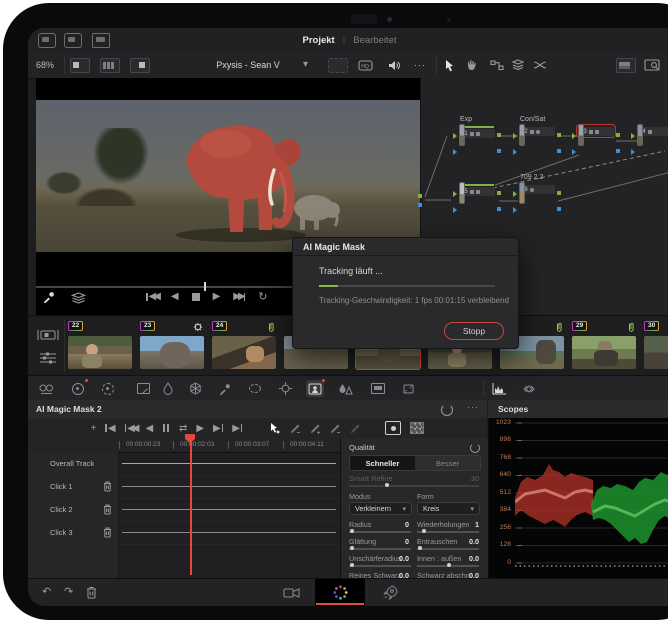 The image size is (668, 627). Describe the element at coordinates (262, 296) in the screenshot. I see `loop-button: ↻` at that location.